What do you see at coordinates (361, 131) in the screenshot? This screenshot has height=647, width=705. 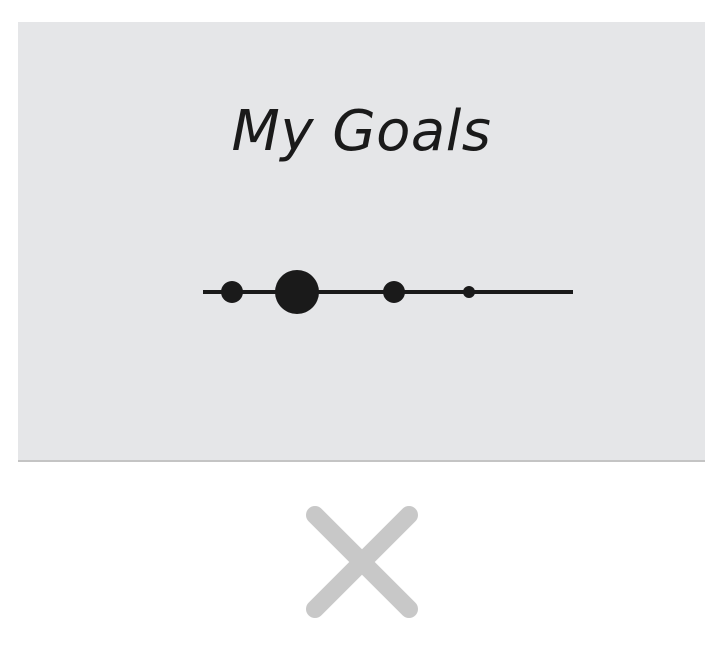 I see `page-title: My Goals` at bounding box center [361, 131].